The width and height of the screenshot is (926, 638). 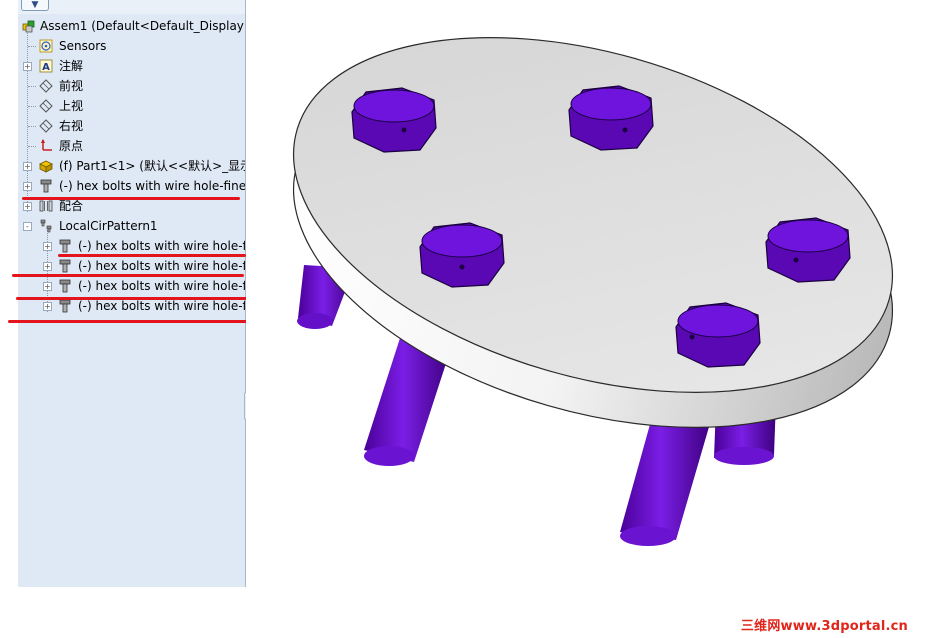 I want to click on tree-item-part1: + (f) Part1<1> (默认<<默认>_显示, so click(x=131, y=166).